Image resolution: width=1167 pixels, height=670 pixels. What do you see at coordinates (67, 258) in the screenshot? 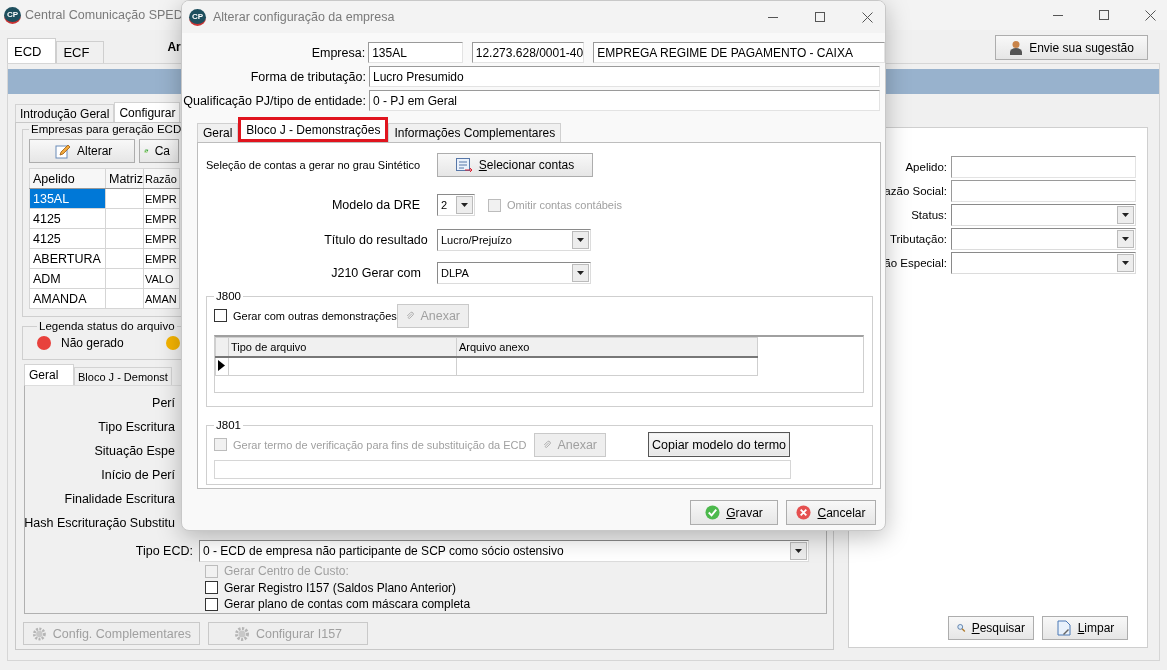
I see `table-cell: ABERTURA` at bounding box center [67, 258].